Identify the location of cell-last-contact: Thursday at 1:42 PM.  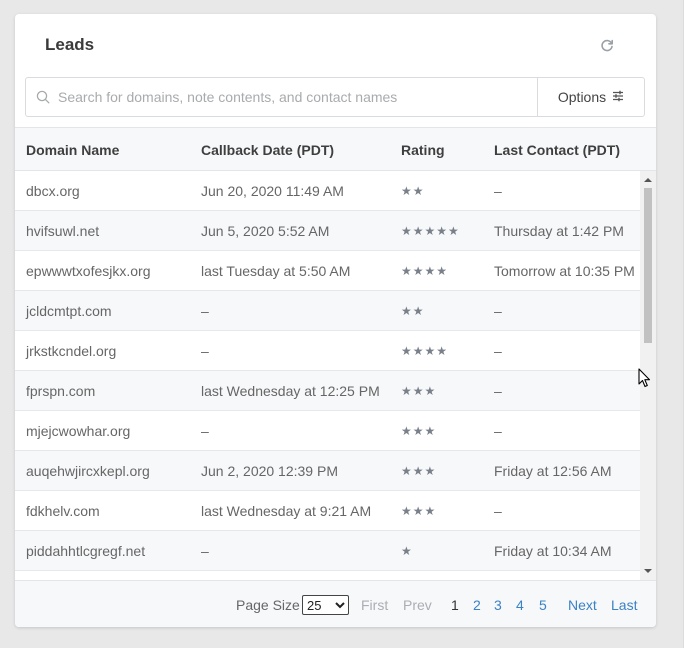
(559, 231).